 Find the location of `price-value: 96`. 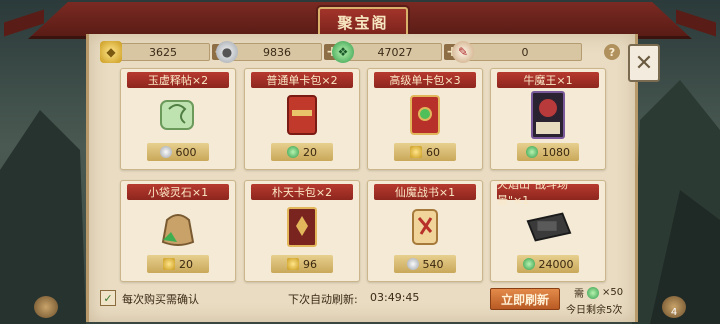

price-value: 96 is located at coordinates (310, 264).